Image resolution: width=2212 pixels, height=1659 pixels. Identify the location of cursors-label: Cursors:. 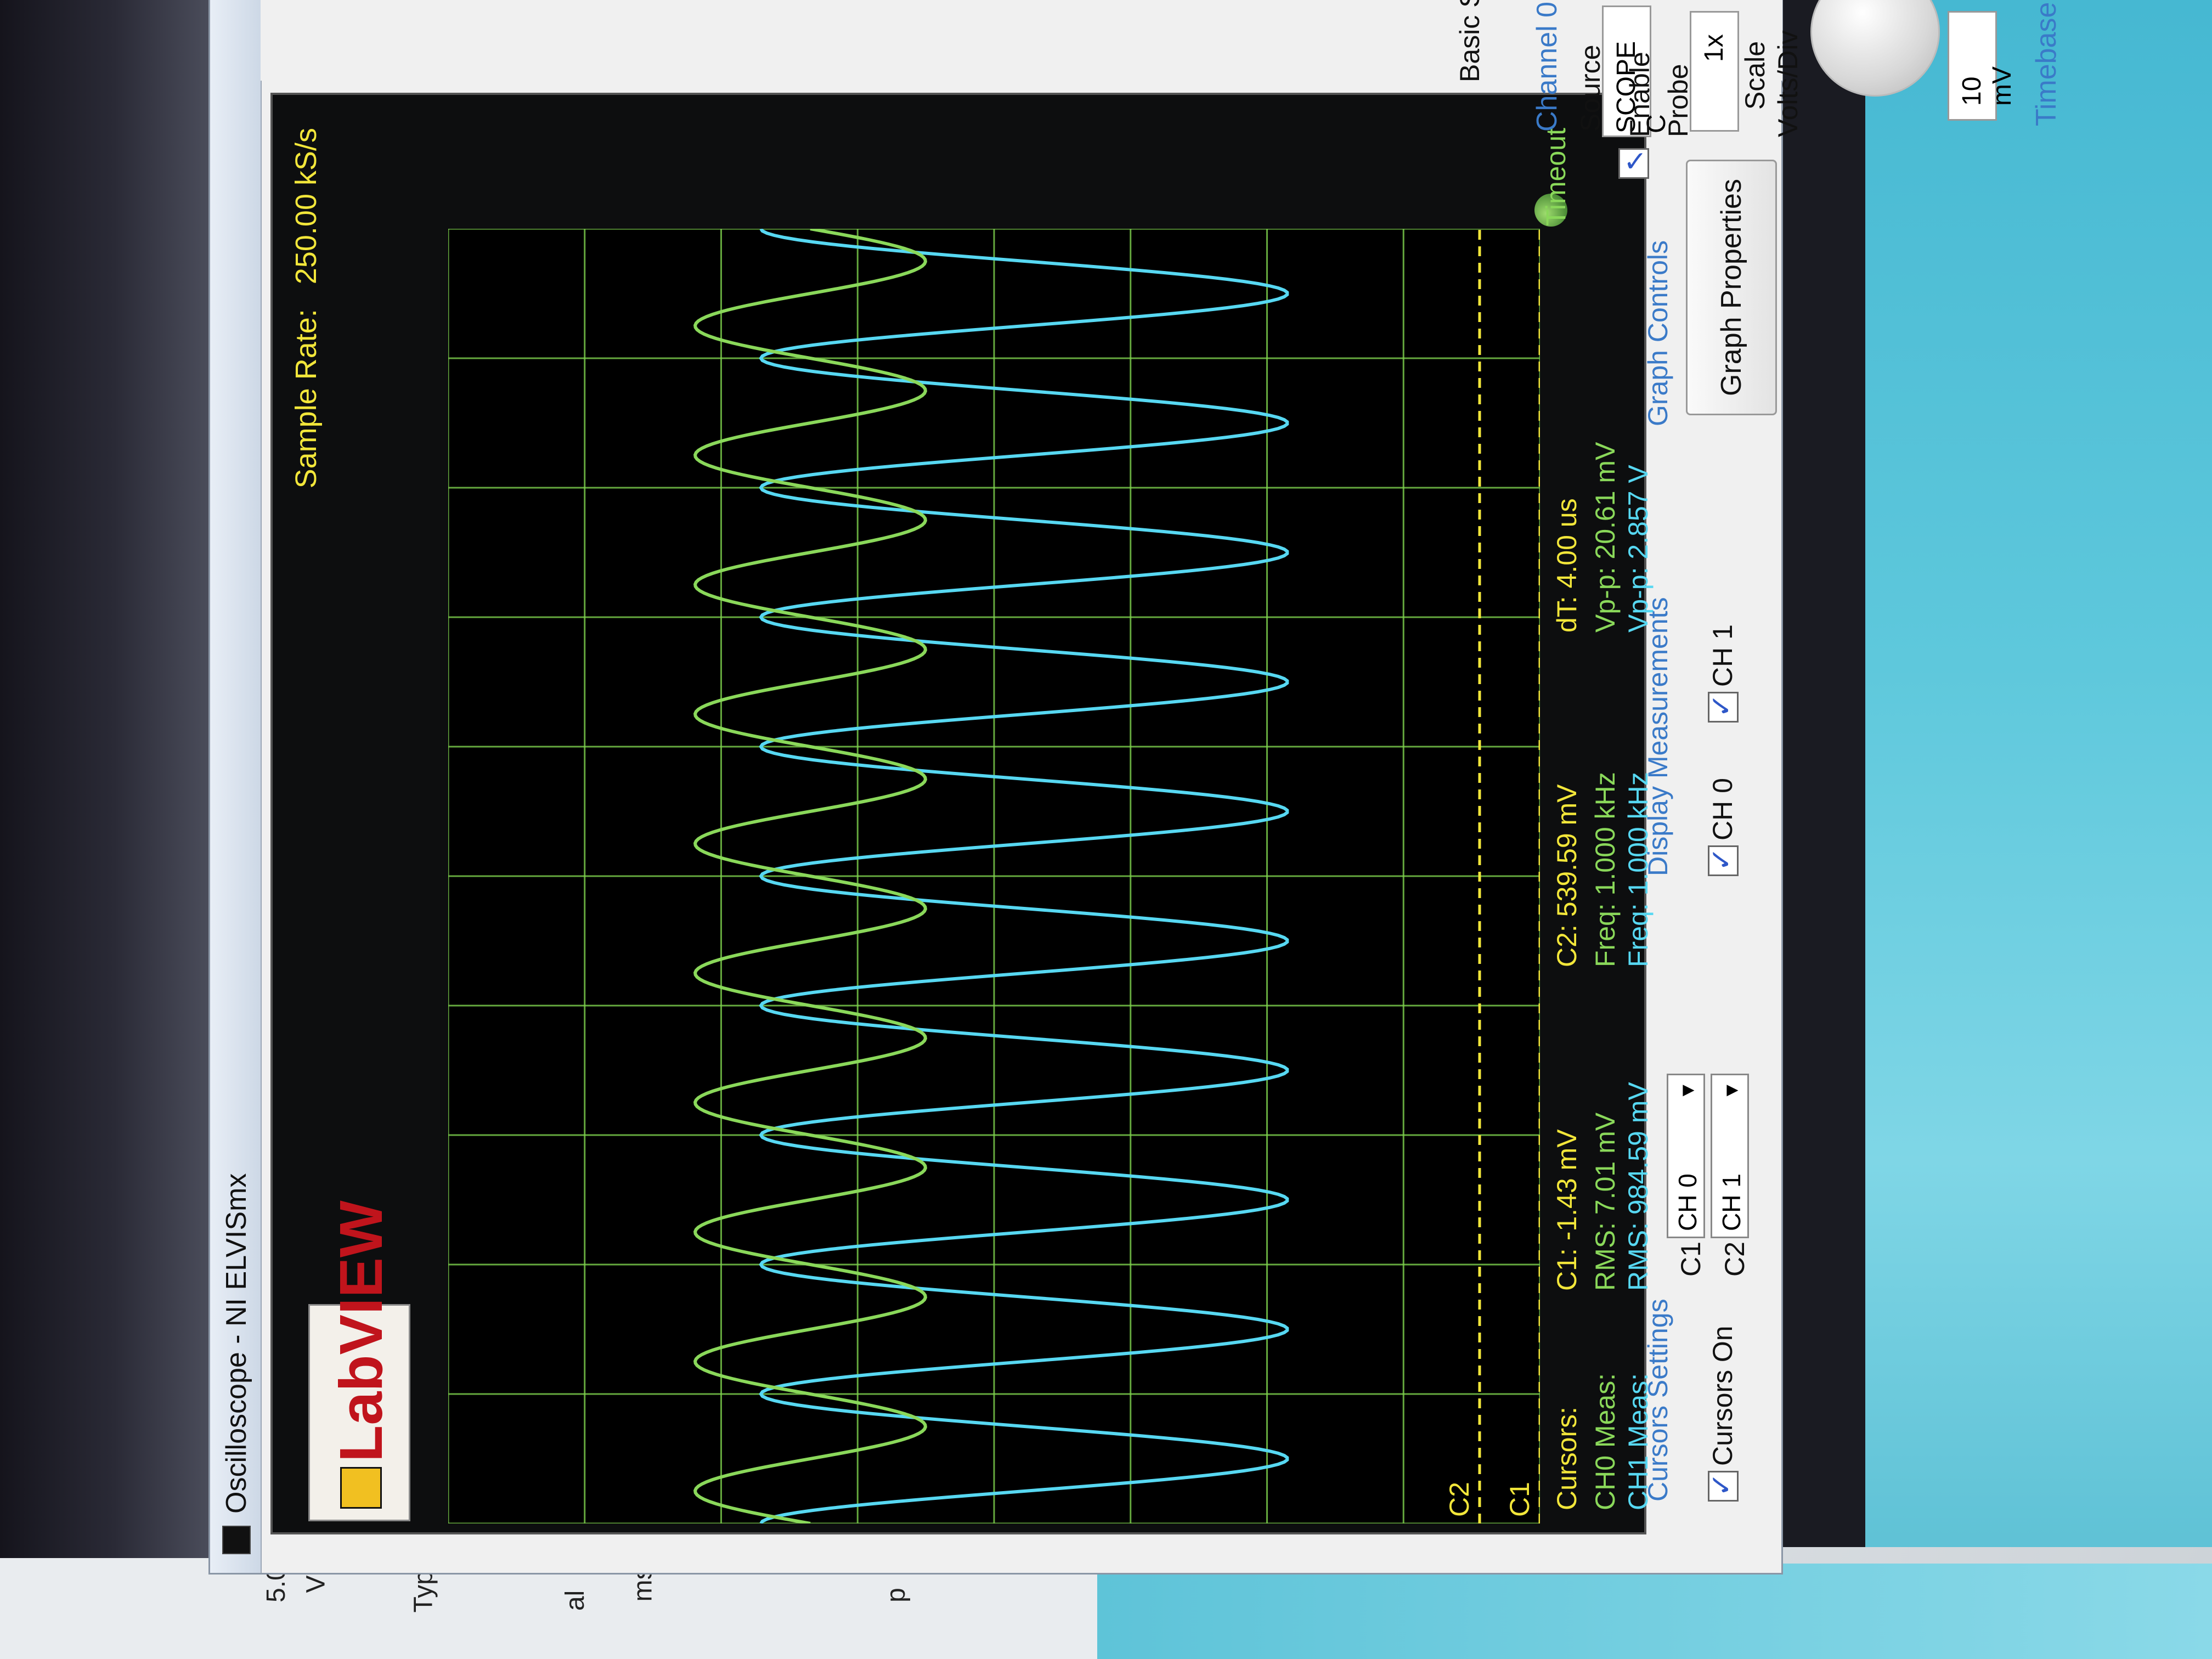
(1566, 1458).